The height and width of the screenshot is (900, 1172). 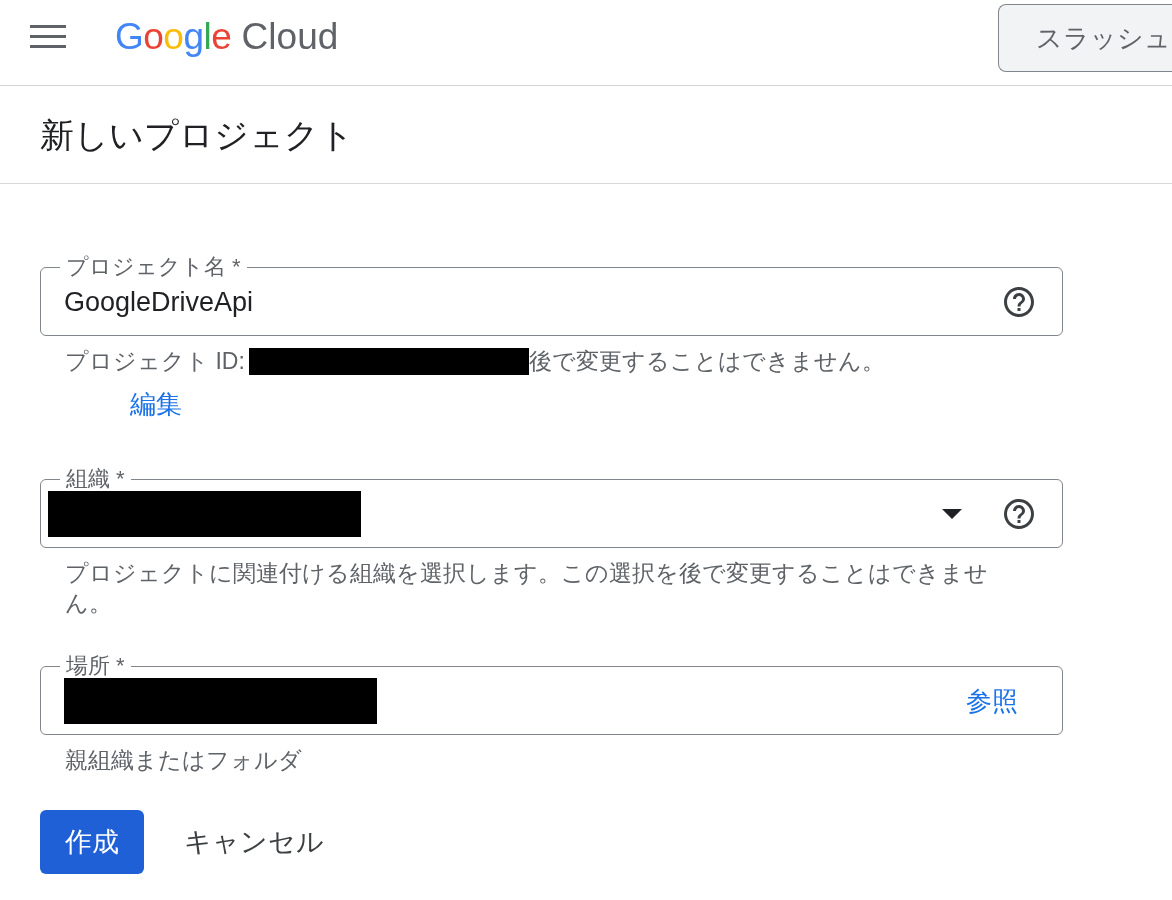 What do you see at coordinates (227, 36) in the screenshot?
I see `logo: Google Cloud` at bounding box center [227, 36].